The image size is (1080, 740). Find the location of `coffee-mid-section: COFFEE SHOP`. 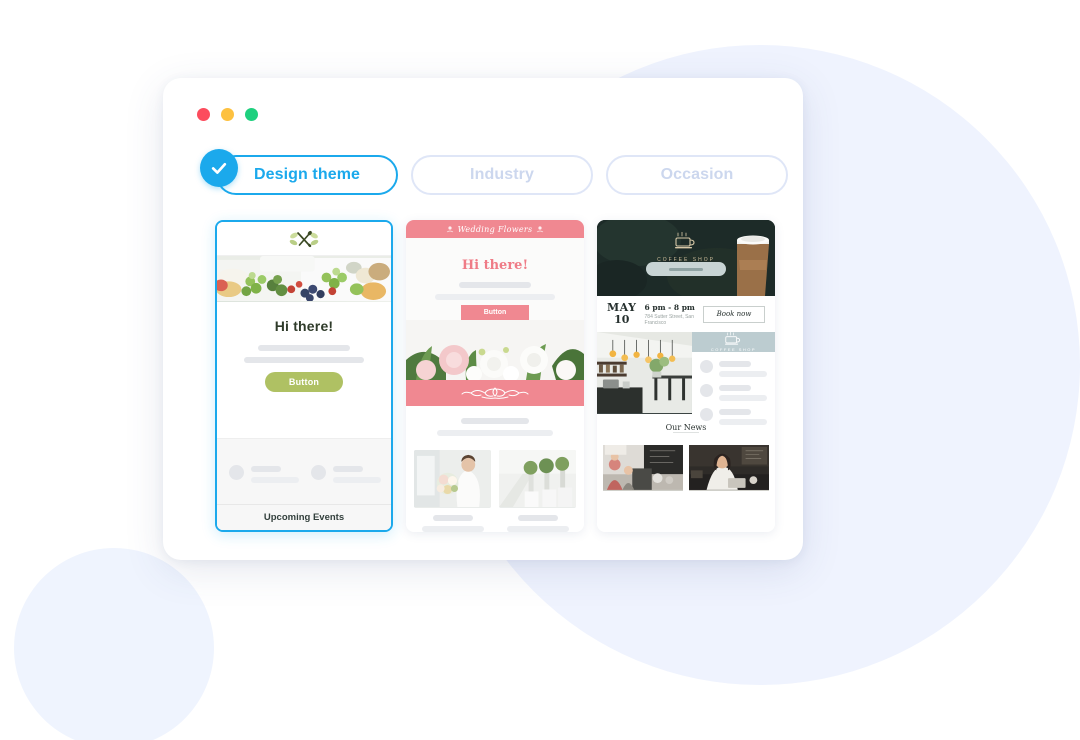

coffee-mid-section: COFFEE SHOP is located at coordinates (686, 378).